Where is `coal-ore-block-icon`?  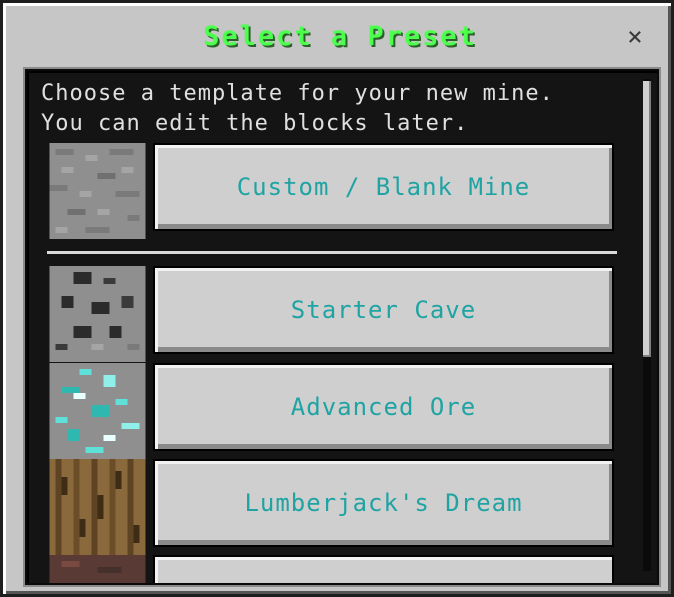
coal-ore-block-icon is located at coordinates (97, 314).